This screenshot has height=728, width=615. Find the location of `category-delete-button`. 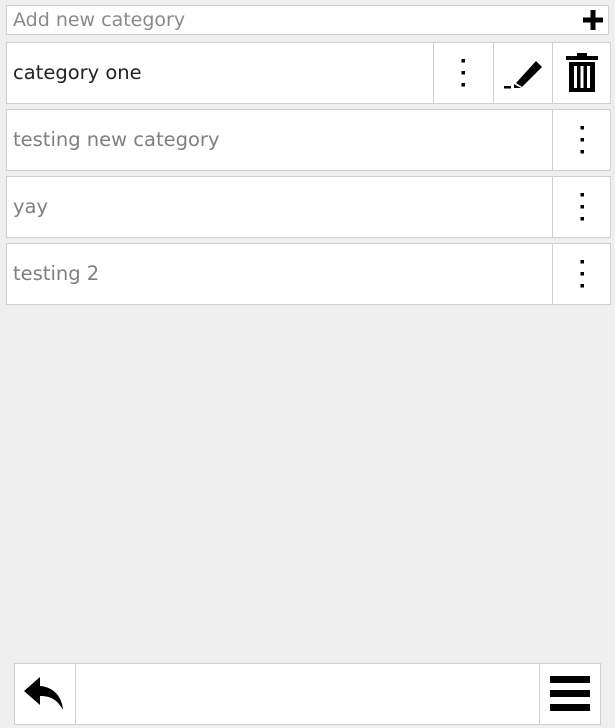

category-delete-button is located at coordinates (581, 73).